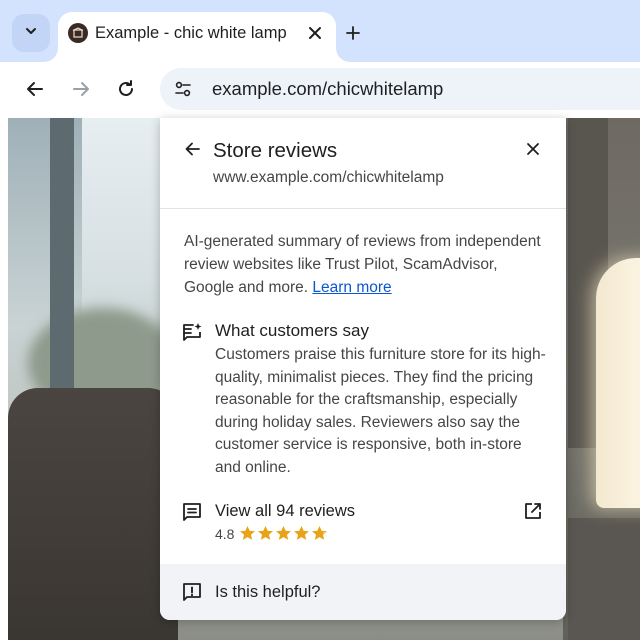  What do you see at coordinates (363, 208) in the screenshot?
I see `panel-divider` at bounding box center [363, 208].